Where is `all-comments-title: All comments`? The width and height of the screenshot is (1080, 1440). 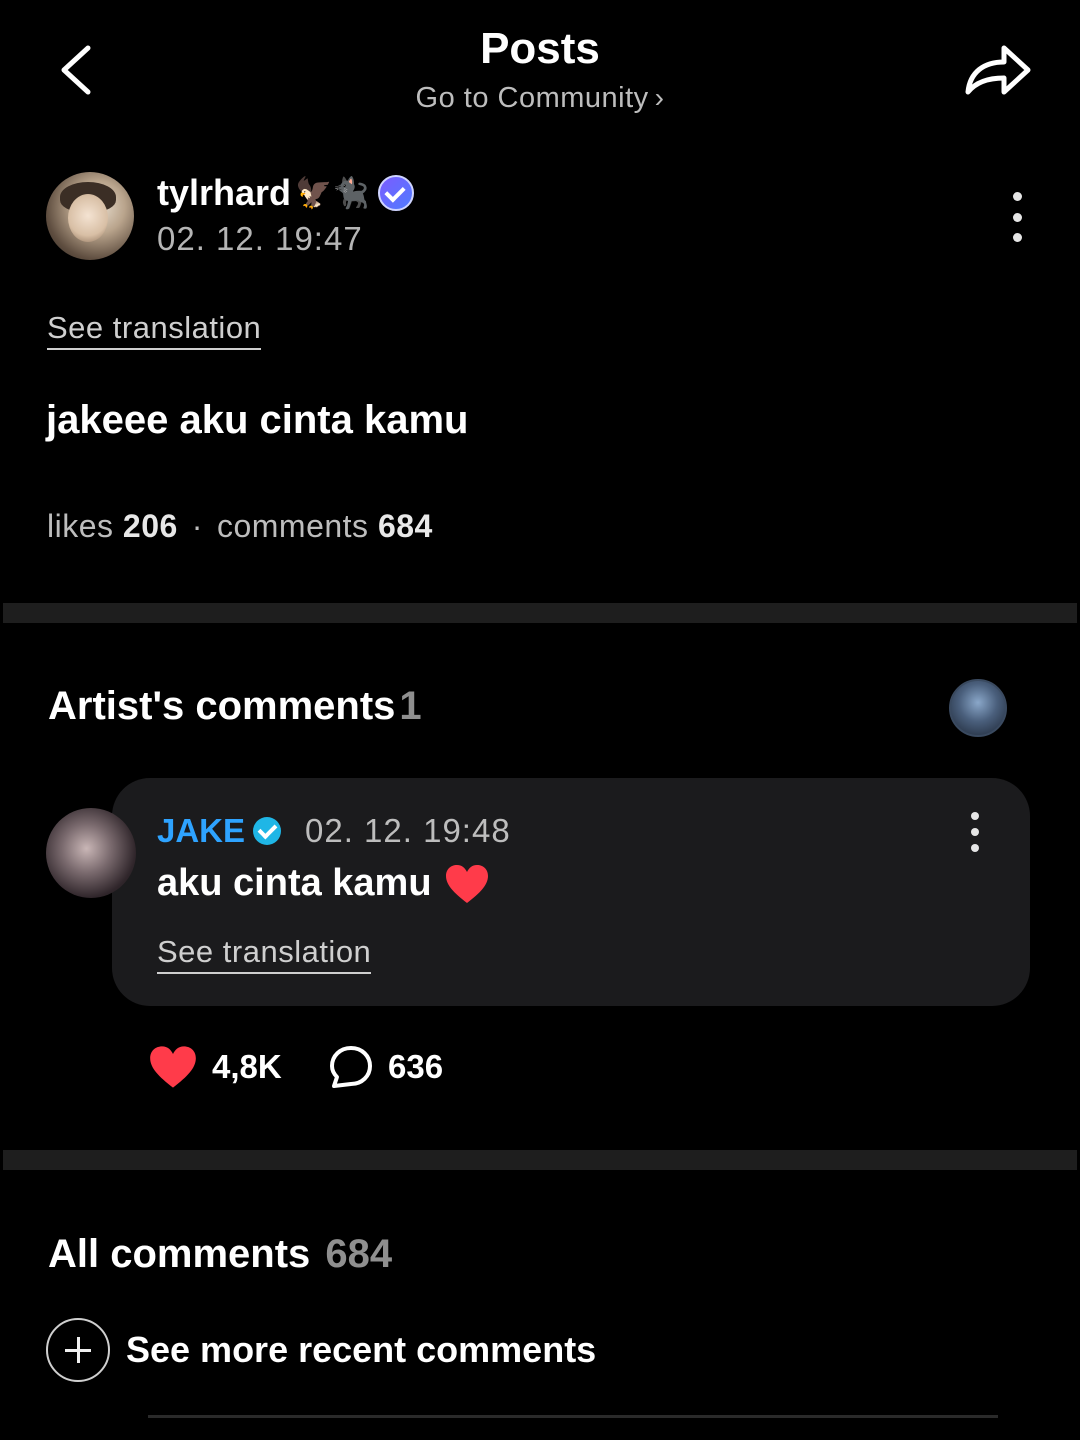 all-comments-title: All comments is located at coordinates (179, 1254).